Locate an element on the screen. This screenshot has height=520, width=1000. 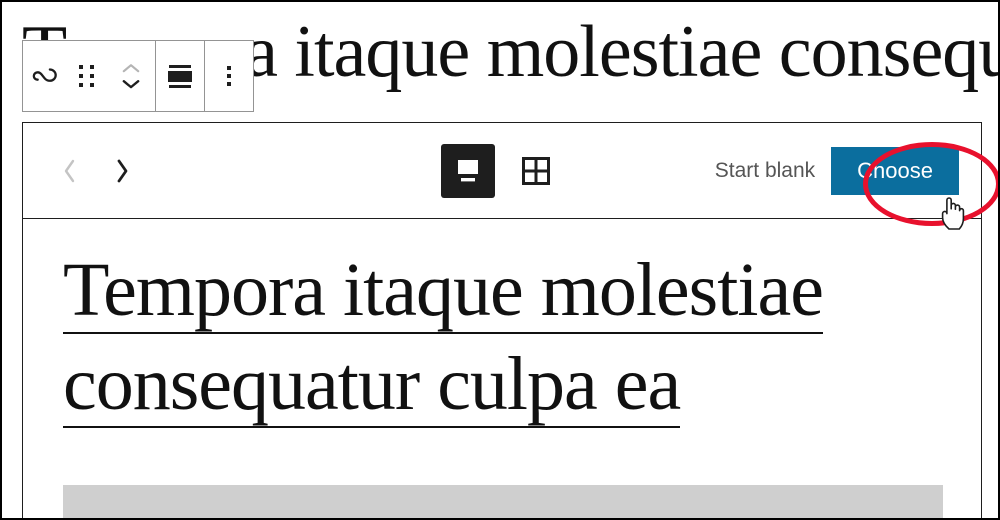
desktop-view-icon is located at coordinates (468, 170).